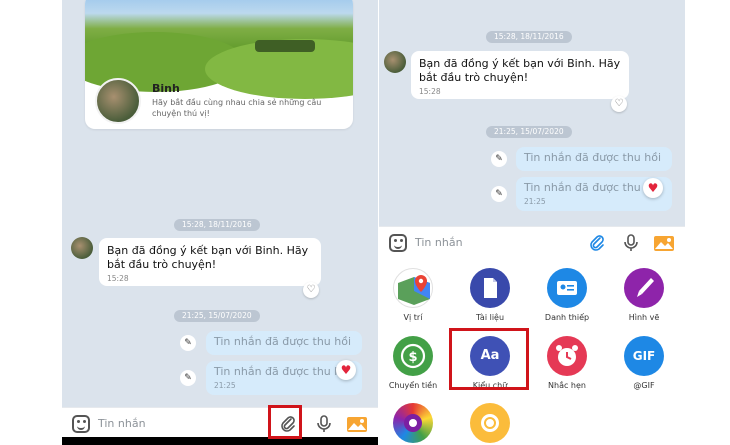  I want to click on feature-label: Danh thiếp, so click(567, 317).